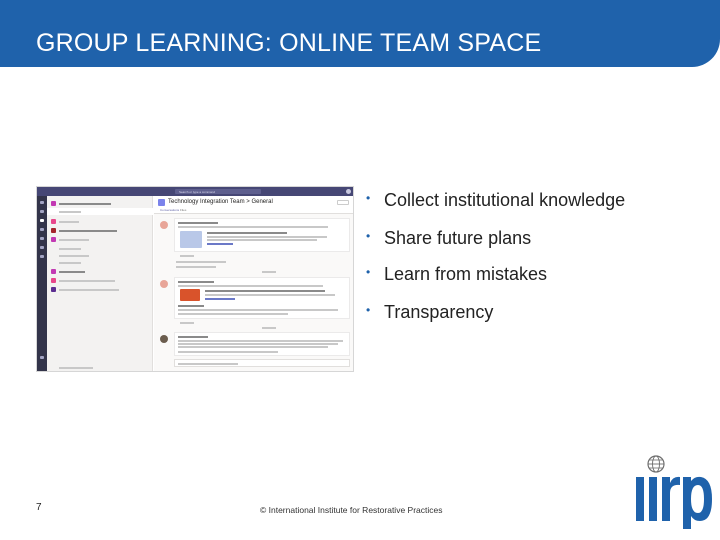 Image resolution: width=720 pixels, height=540 pixels. What do you see at coordinates (42, 211) in the screenshot?
I see `chat-icon` at bounding box center [42, 211].